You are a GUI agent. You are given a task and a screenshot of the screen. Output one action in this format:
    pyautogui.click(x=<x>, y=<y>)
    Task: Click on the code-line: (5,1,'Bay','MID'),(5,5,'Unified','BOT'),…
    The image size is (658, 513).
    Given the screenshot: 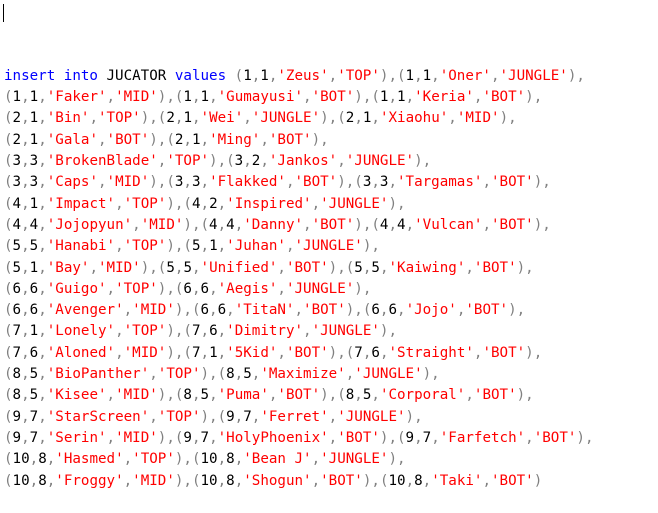 What is the action you would take?
    pyautogui.click(x=331, y=268)
    